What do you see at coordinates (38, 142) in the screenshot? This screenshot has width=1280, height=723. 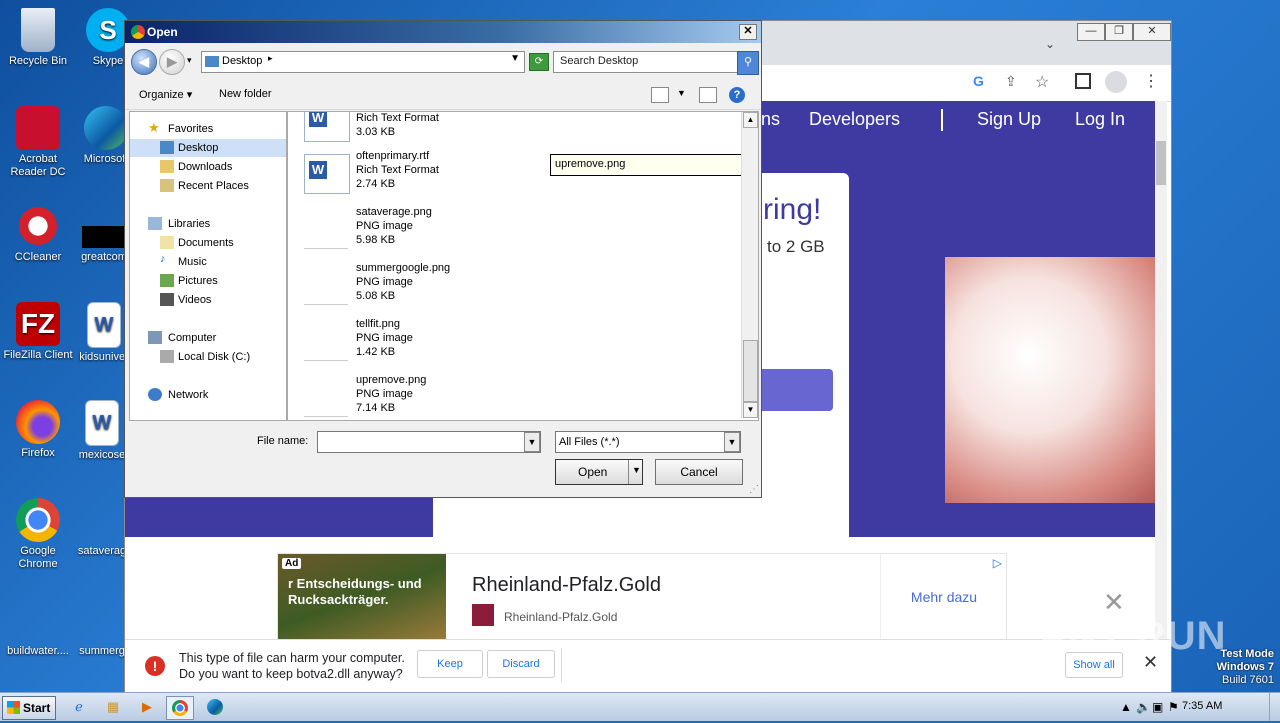 I see `desktop-icon-acrobat: Acrobat Reader DC` at bounding box center [38, 142].